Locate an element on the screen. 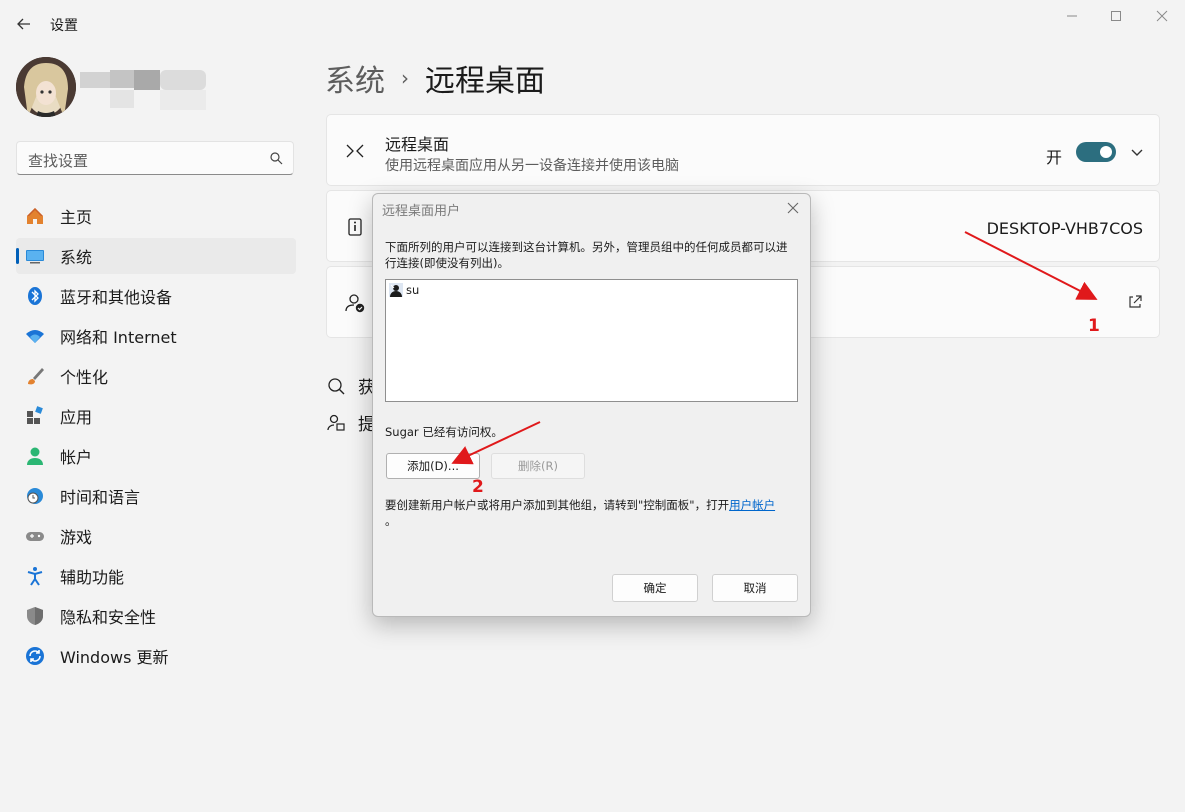 This screenshot has width=1185, height=812. dialog-info-text: 要创建新用户帐户或将用户添加到其他组，请转到"控制面板"，打开用户帐户 。 is located at coordinates (580, 513).